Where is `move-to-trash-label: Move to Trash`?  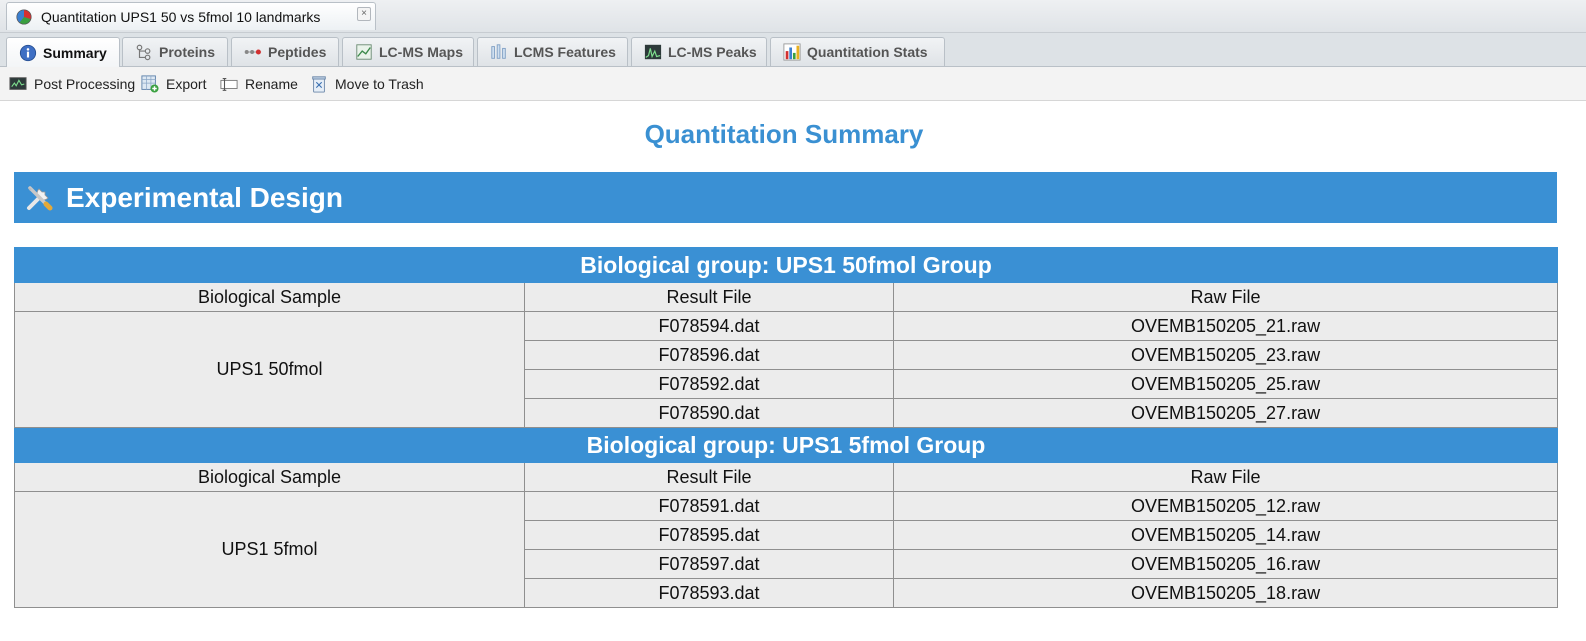 move-to-trash-label: Move to Trash is located at coordinates (379, 84).